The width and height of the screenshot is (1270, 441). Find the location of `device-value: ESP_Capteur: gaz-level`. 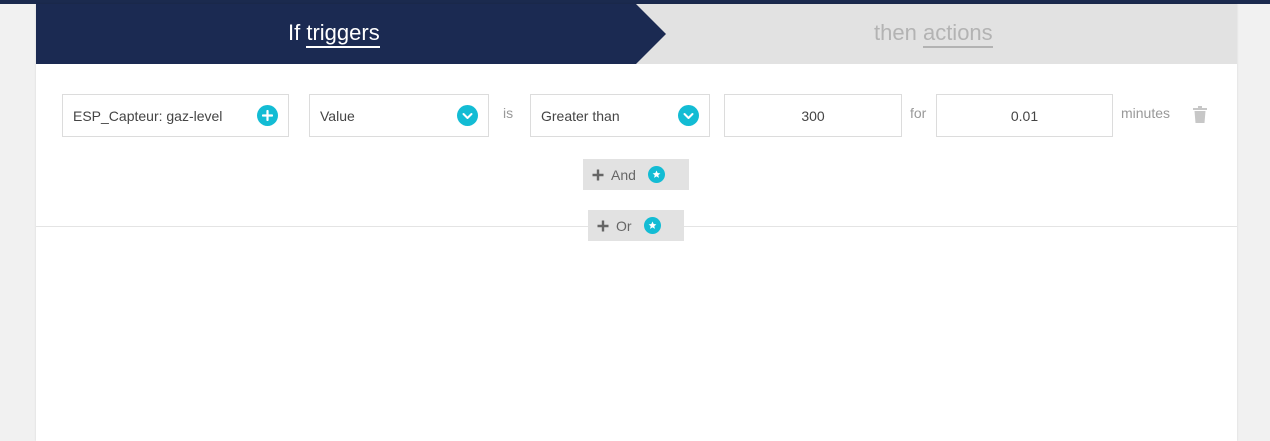

device-value: ESP_Capteur: gaz-level is located at coordinates (148, 115).